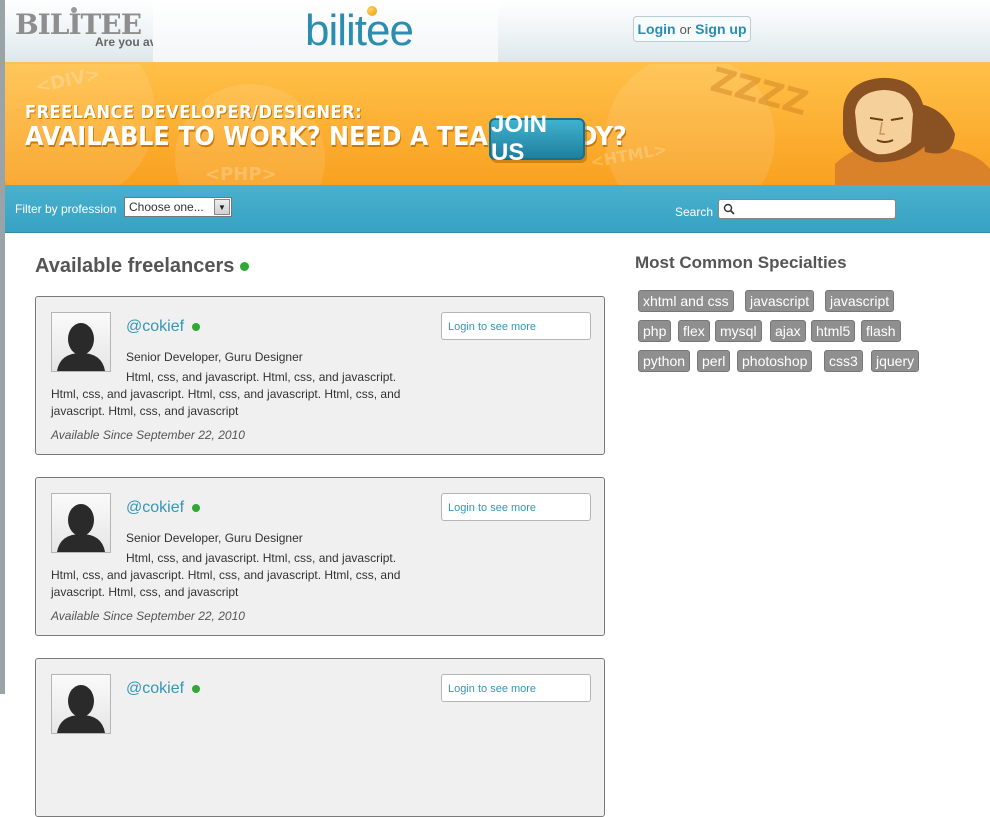 The height and width of the screenshot is (817, 990). What do you see at coordinates (222, 207) in the screenshot?
I see `chevron-down-icon: ▼` at bounding box center [222, 207].